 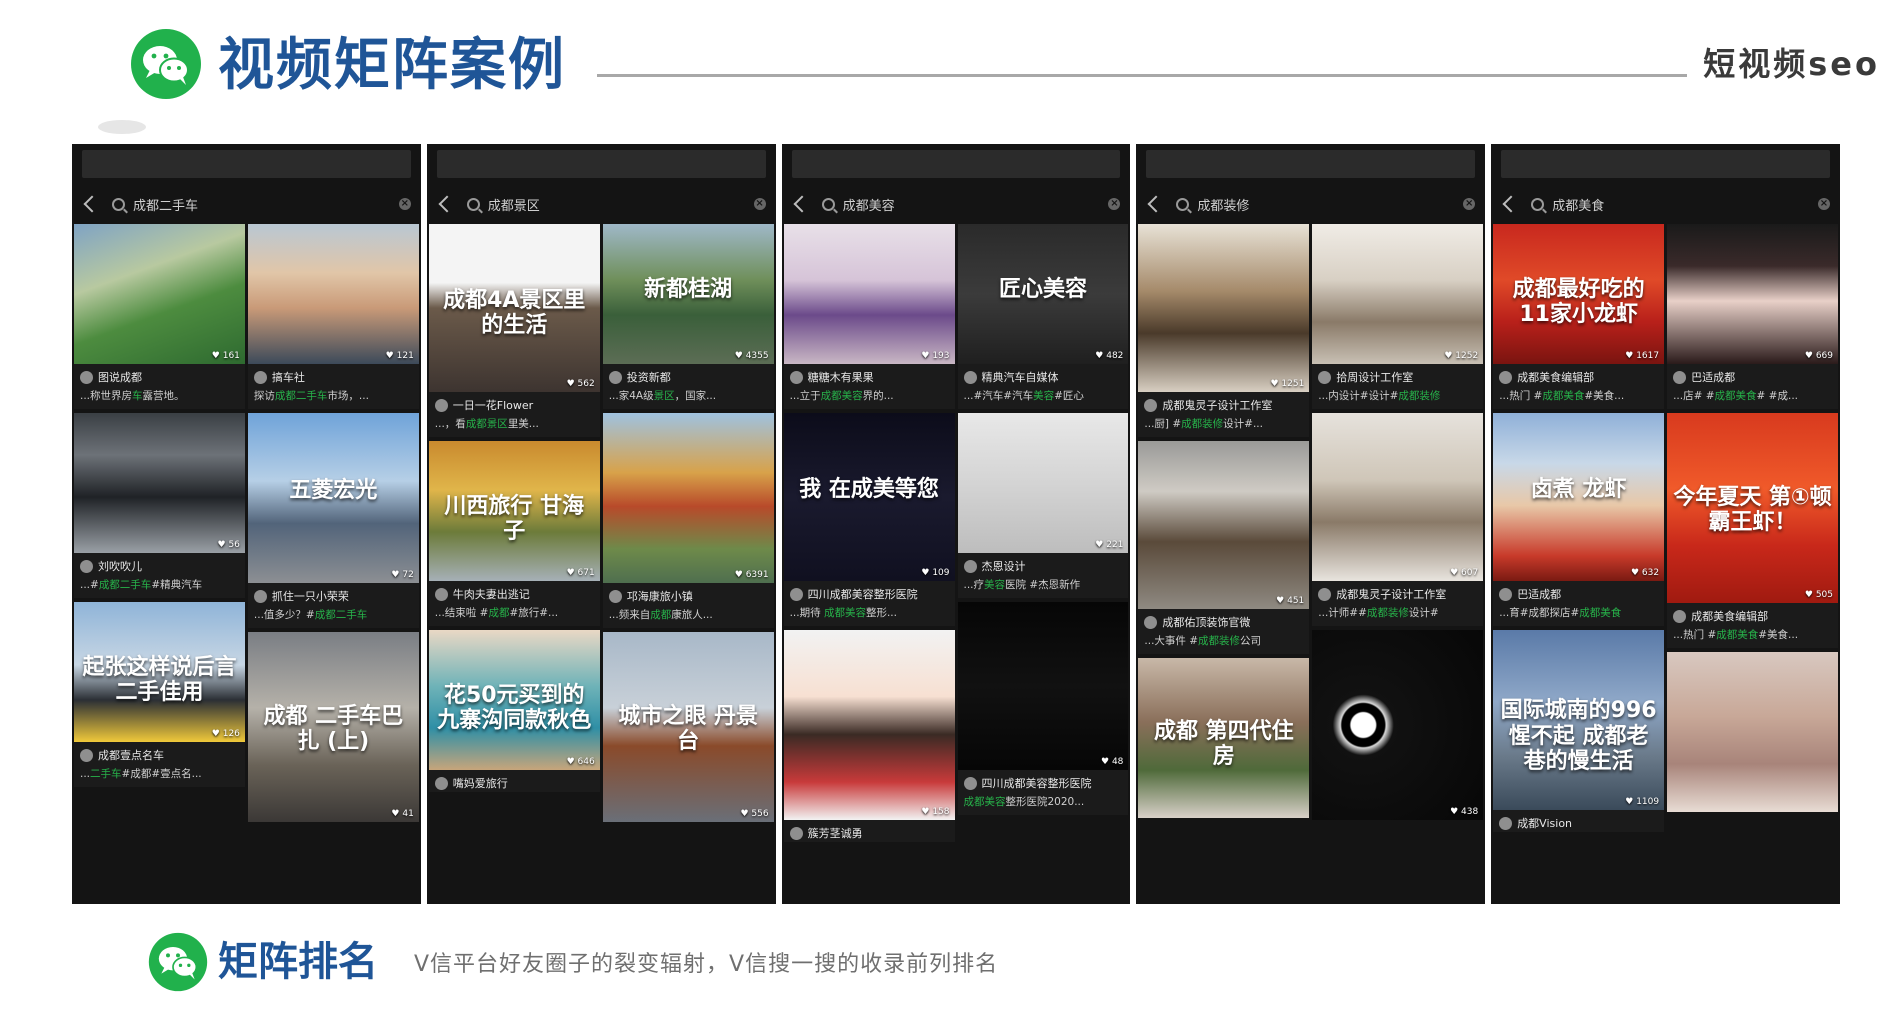 What do you see at coordinates (1752, 508) in the screenshot?
I see `video-thumbnail: 今年夏天 第①顿霸王虾！ ♥ 505` at bounding box center [1752, 508].